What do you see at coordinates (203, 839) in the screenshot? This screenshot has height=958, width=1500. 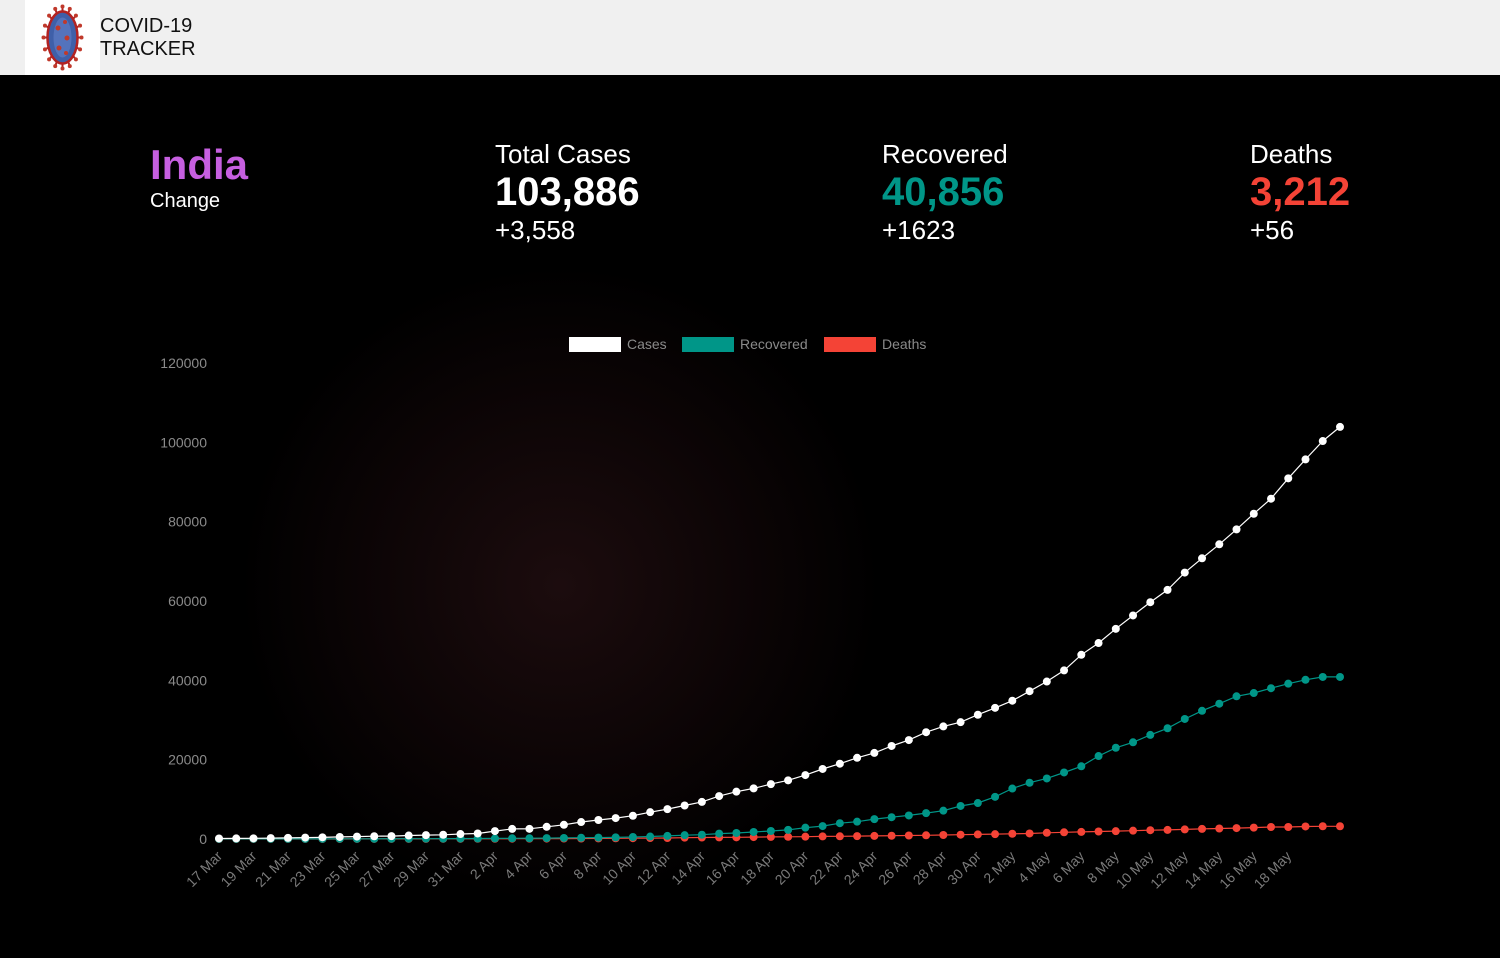 I see `y-tick-label: 0` at bounding box center [203, 839].